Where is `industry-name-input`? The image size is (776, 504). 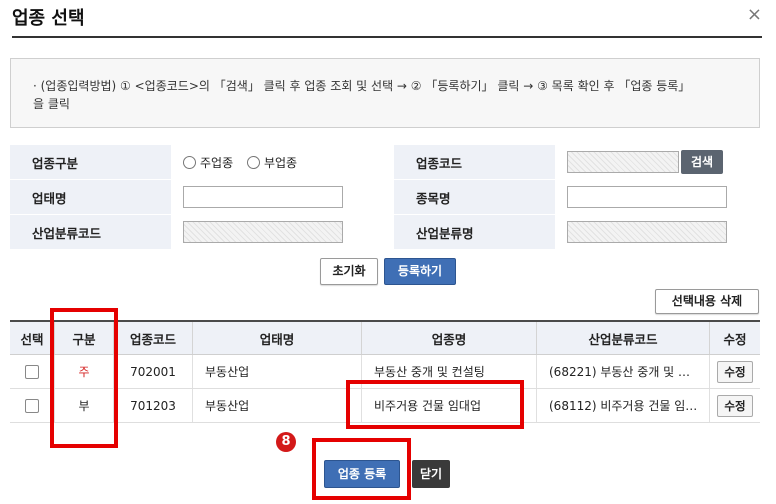 industry-name-input is located at coordinates (647, 232).